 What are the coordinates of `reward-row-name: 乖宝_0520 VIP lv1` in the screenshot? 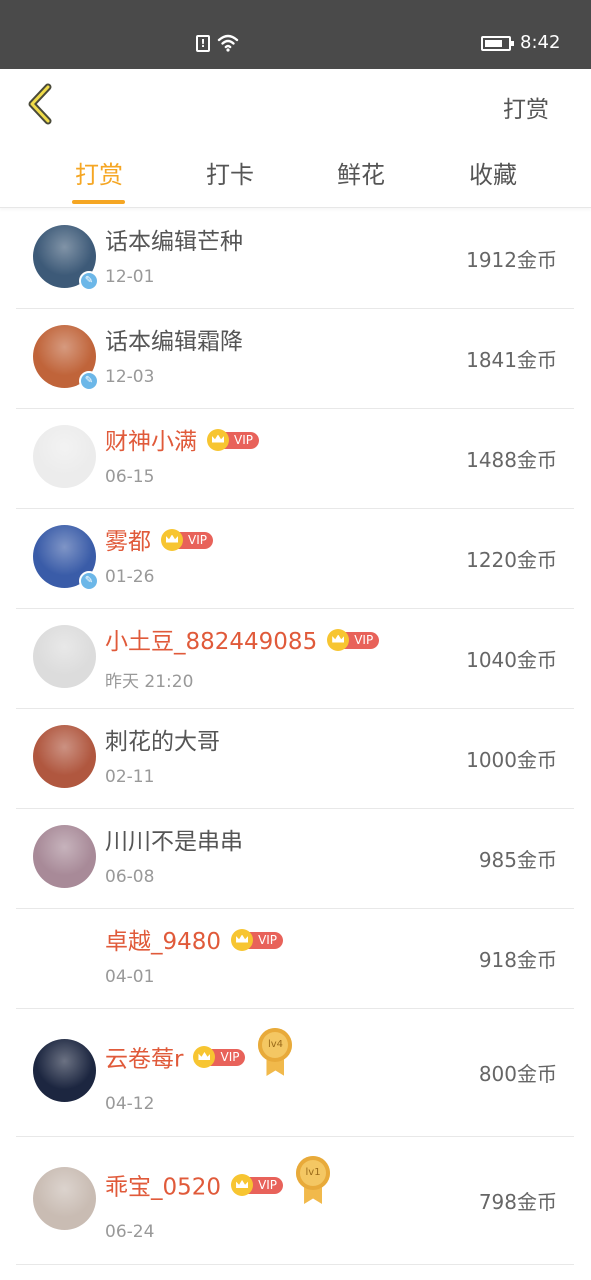 It's located at (218, 1184).